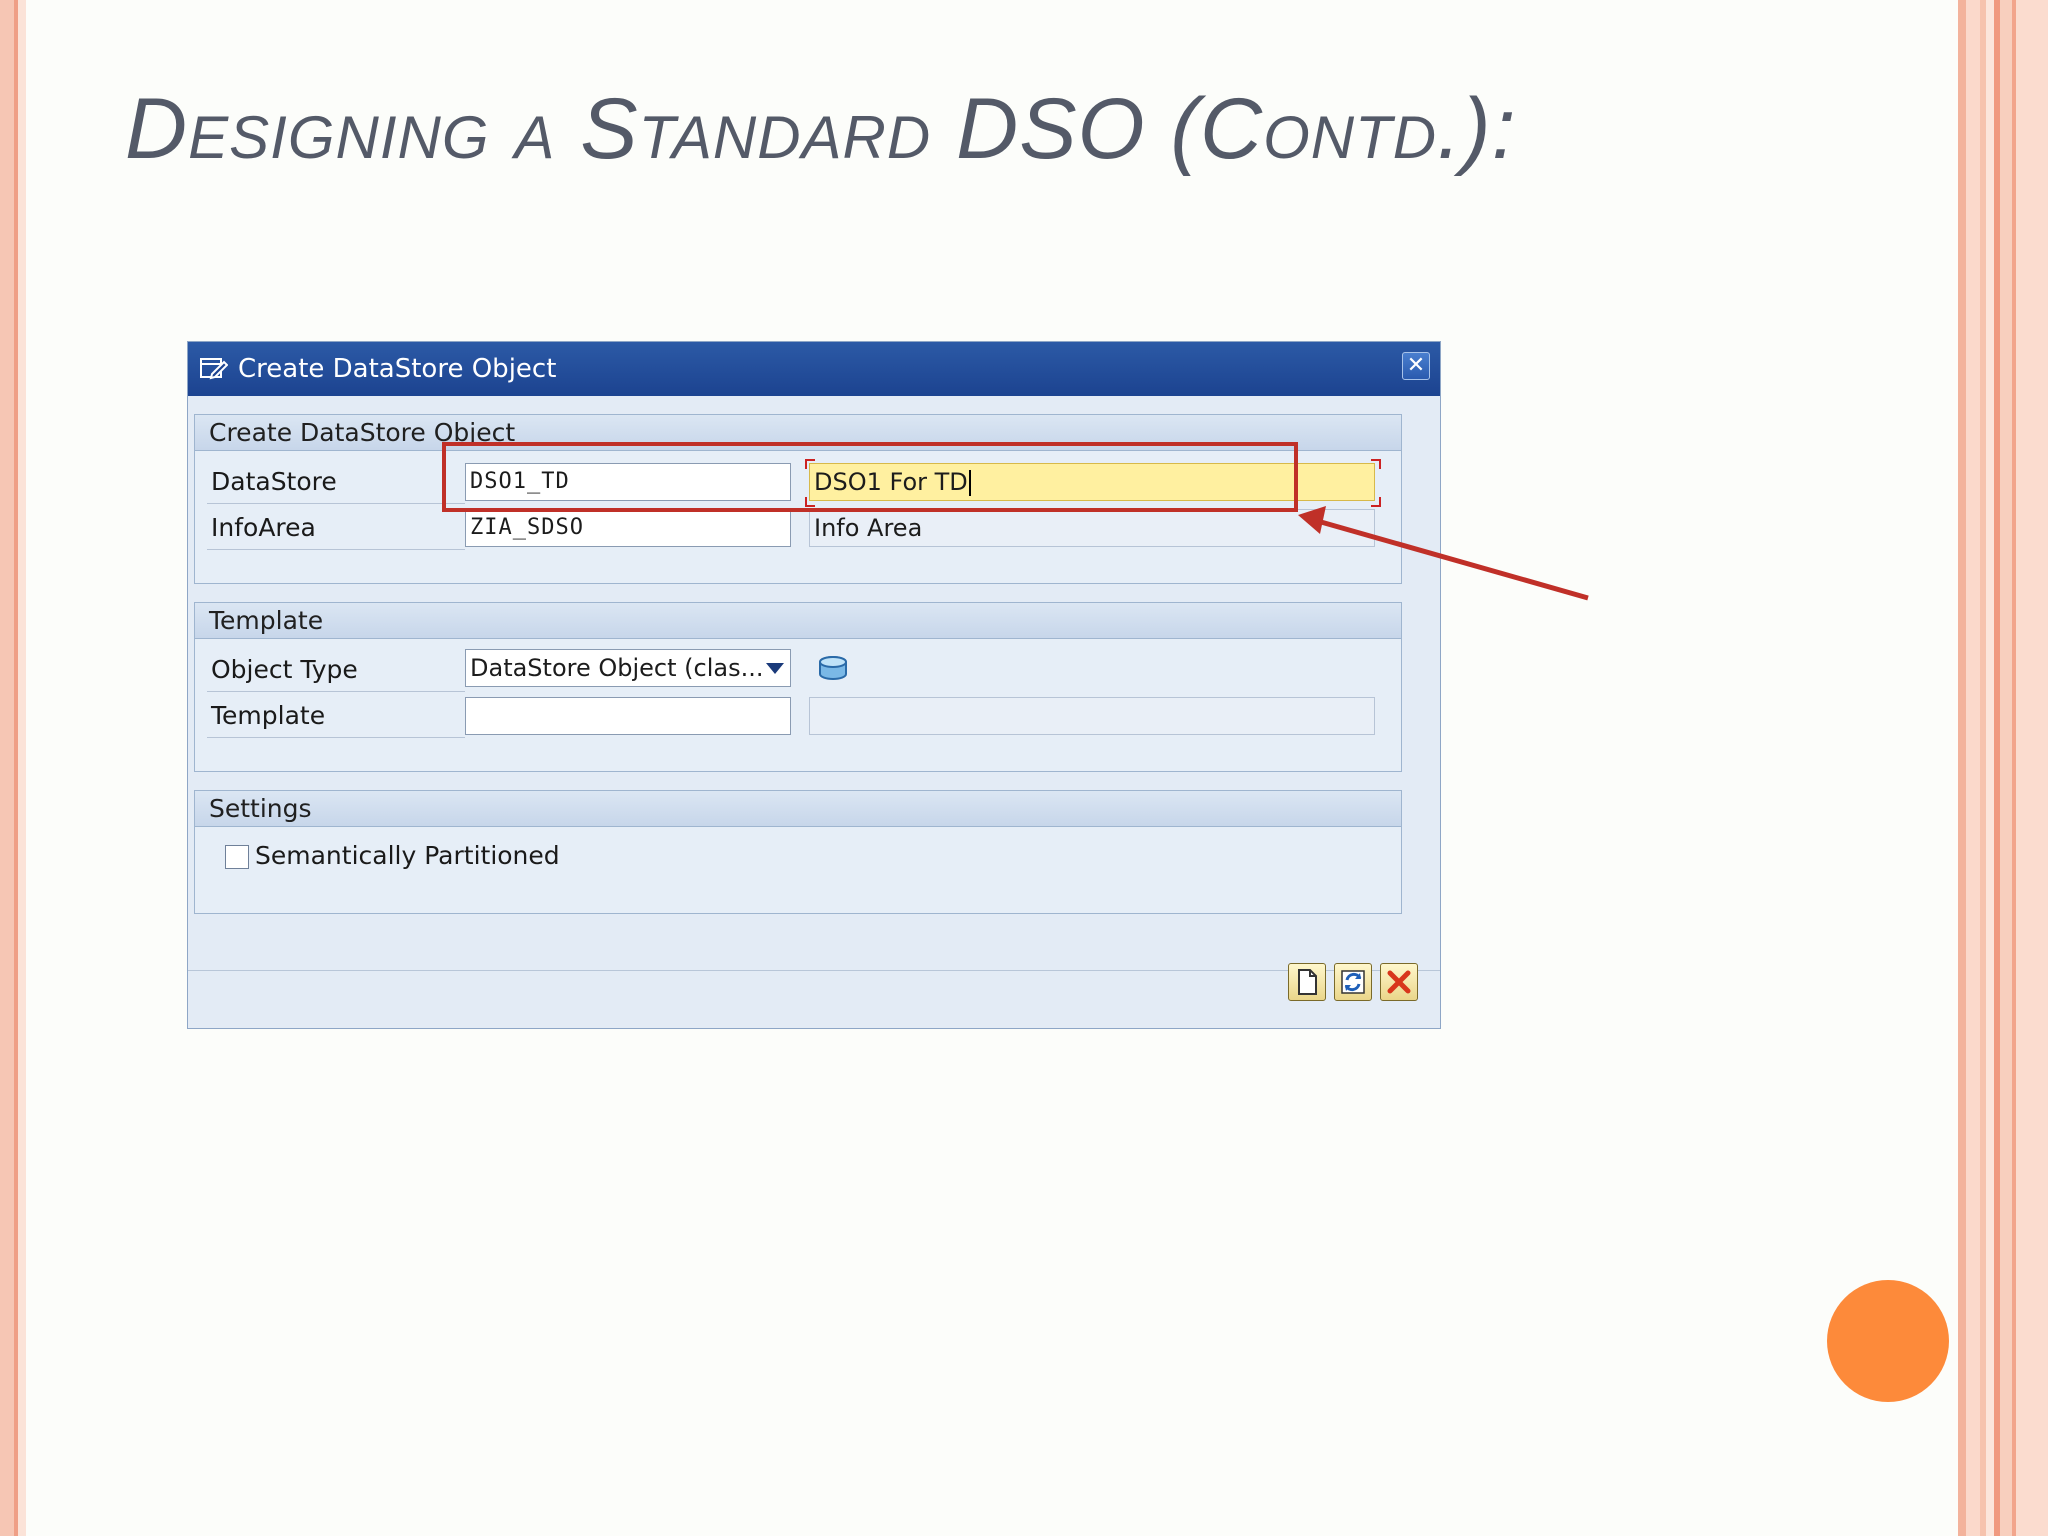 The image size is (2048, 1536). I want to click on new-document-icon, so click(1307, 982).